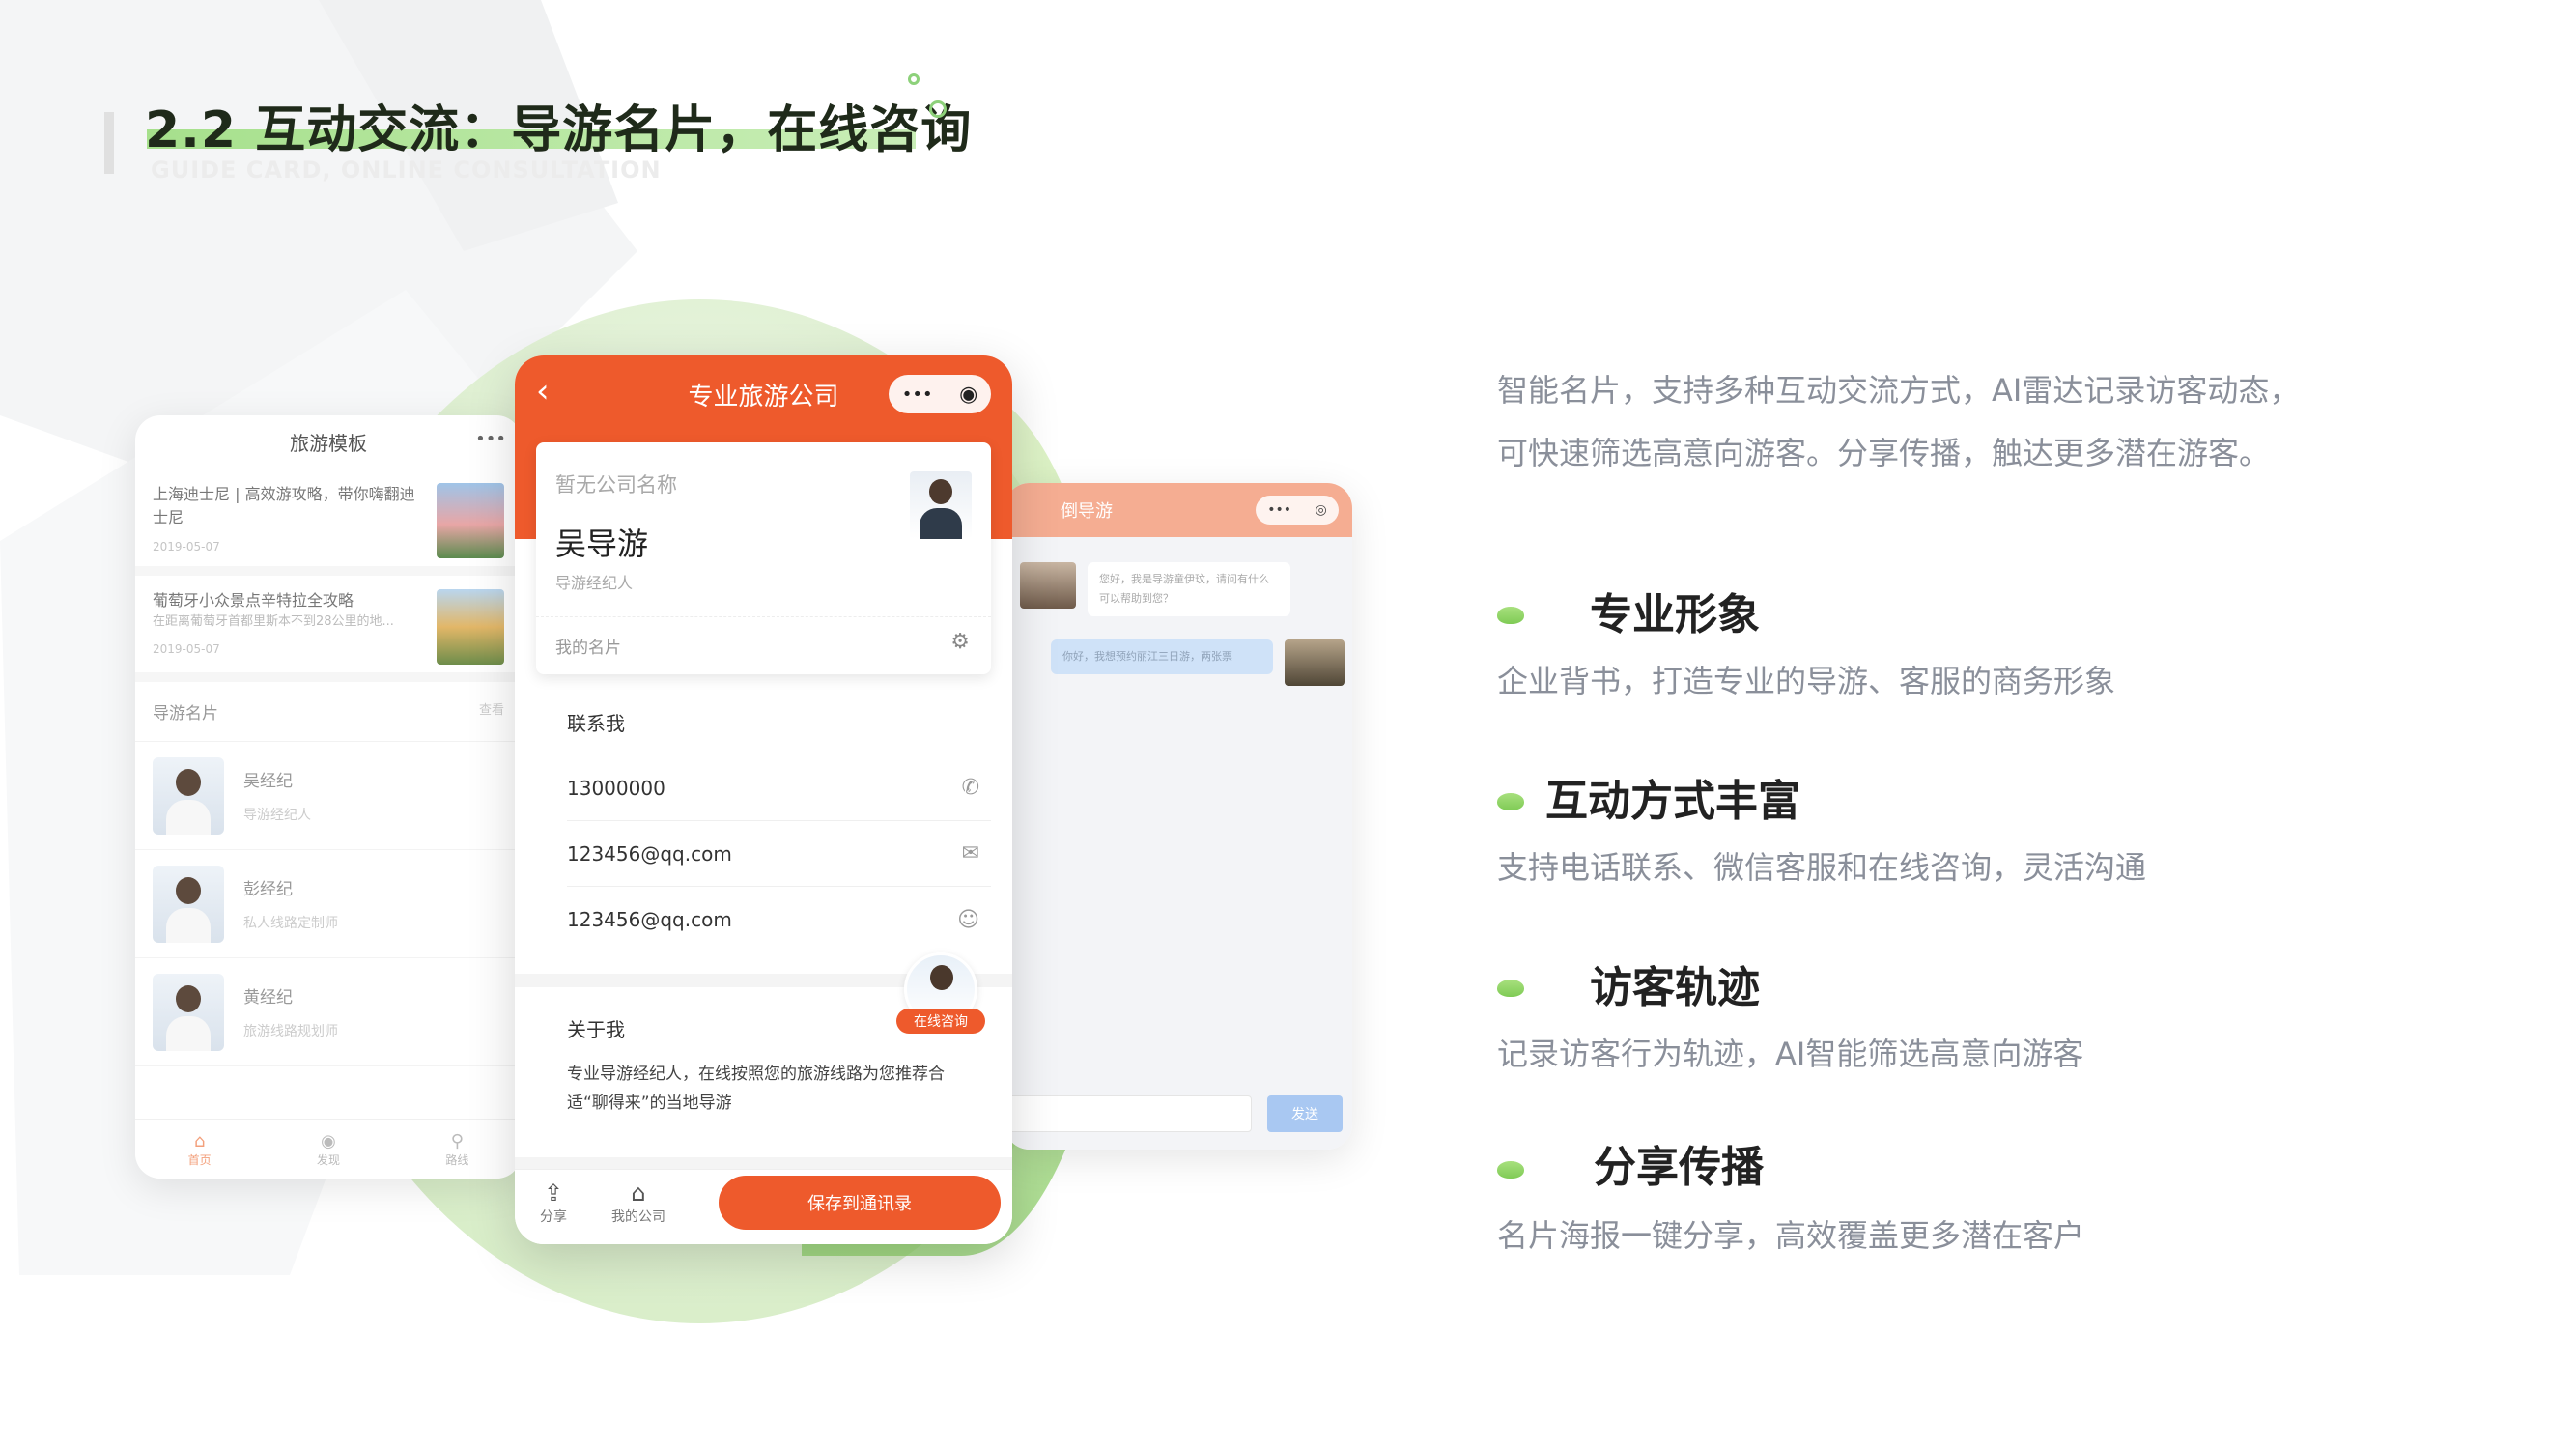  Describe the element at coordinates (960, 642) in the screenshot. I see `qr-code-icon: ⚙` at that location.